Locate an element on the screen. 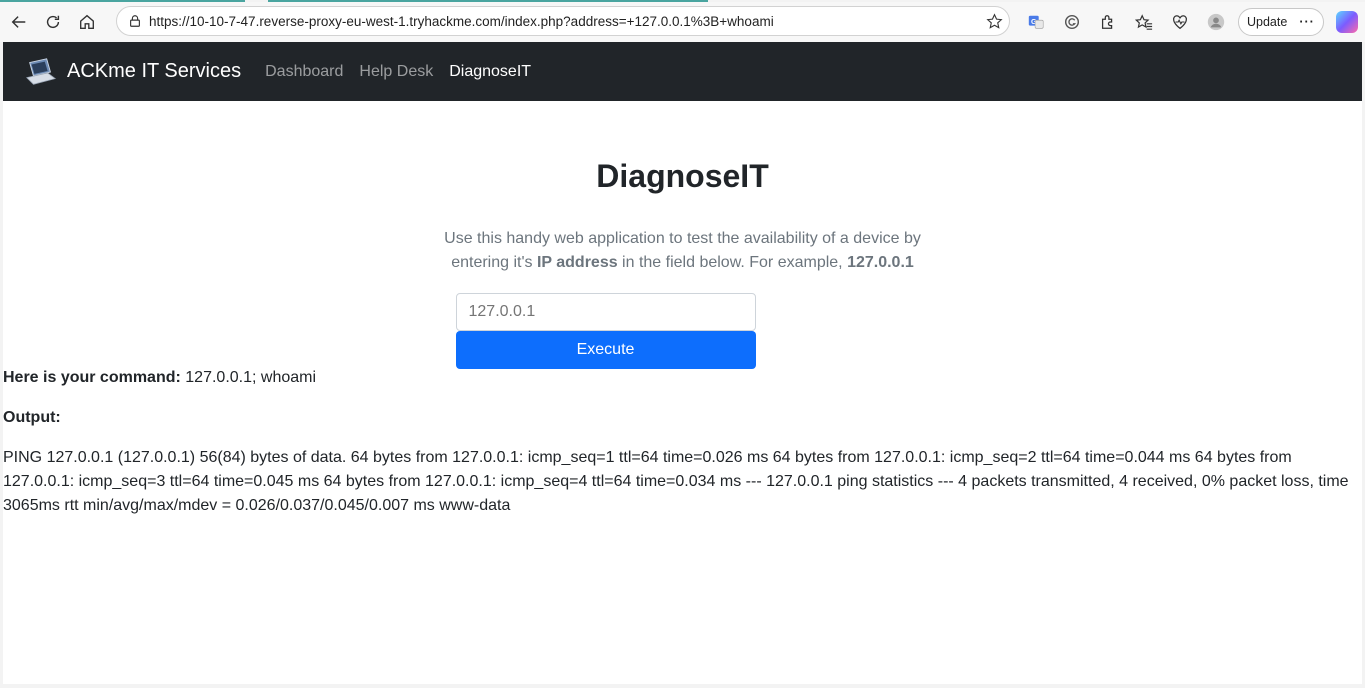  profile-icon is located at coordinates (1216, 22).